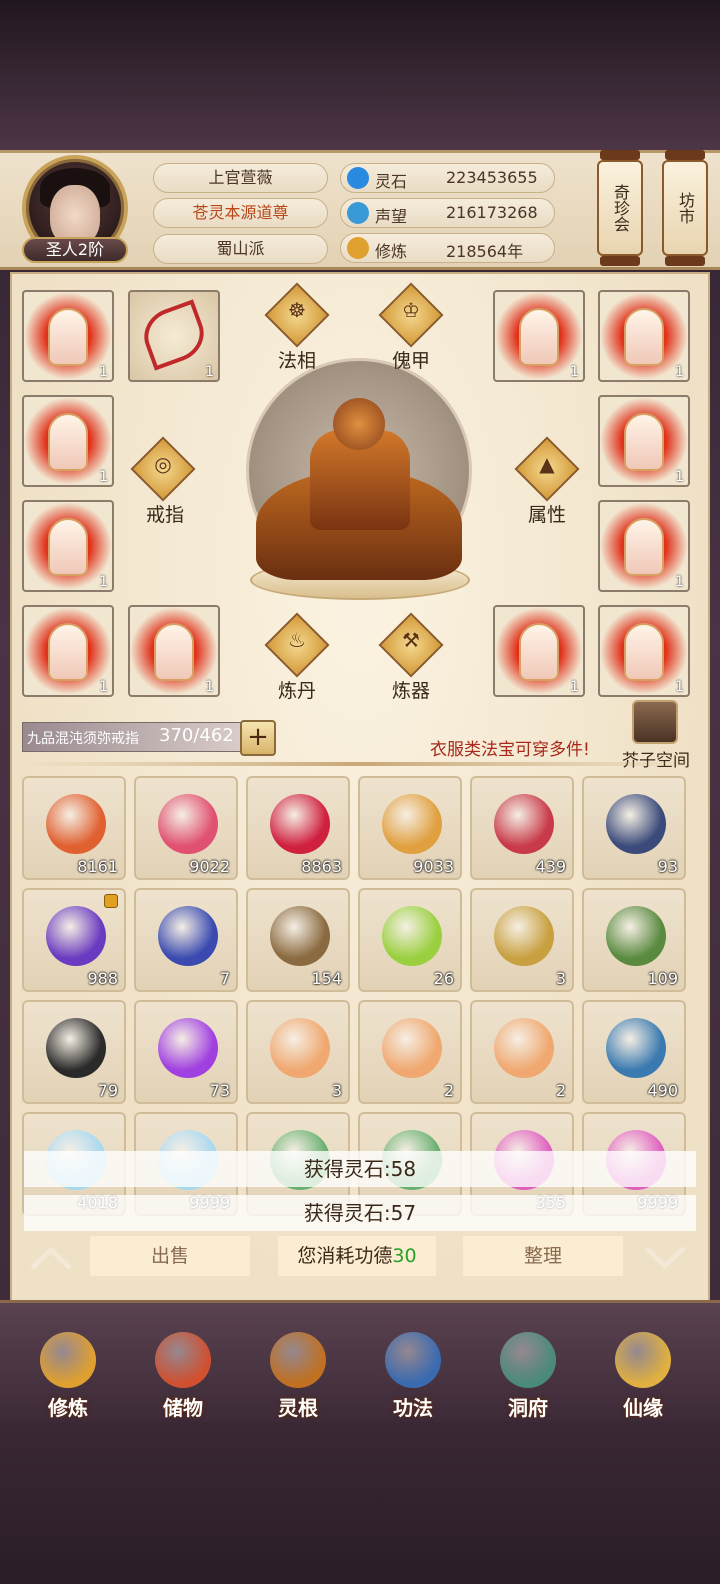 Image resolution: width=720 pixels, height=1584 pixels. What do you see at coordinates (522, 828) in the screenshot?
I see `inventory-item: 439` at bounding box center [522, 828].